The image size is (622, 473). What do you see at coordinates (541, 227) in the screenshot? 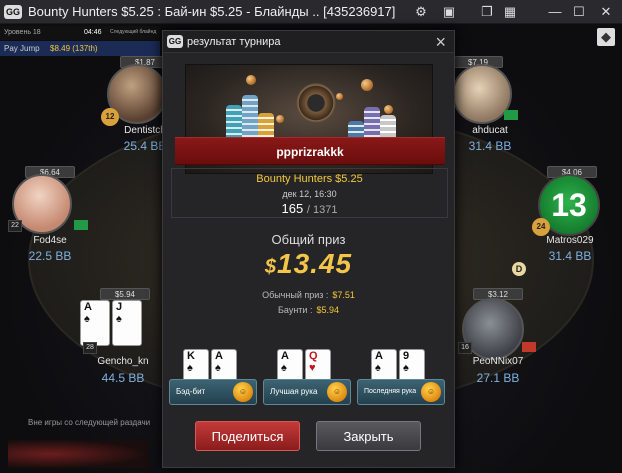
I see `level-badge: 24` at bounding box center [541, 227].